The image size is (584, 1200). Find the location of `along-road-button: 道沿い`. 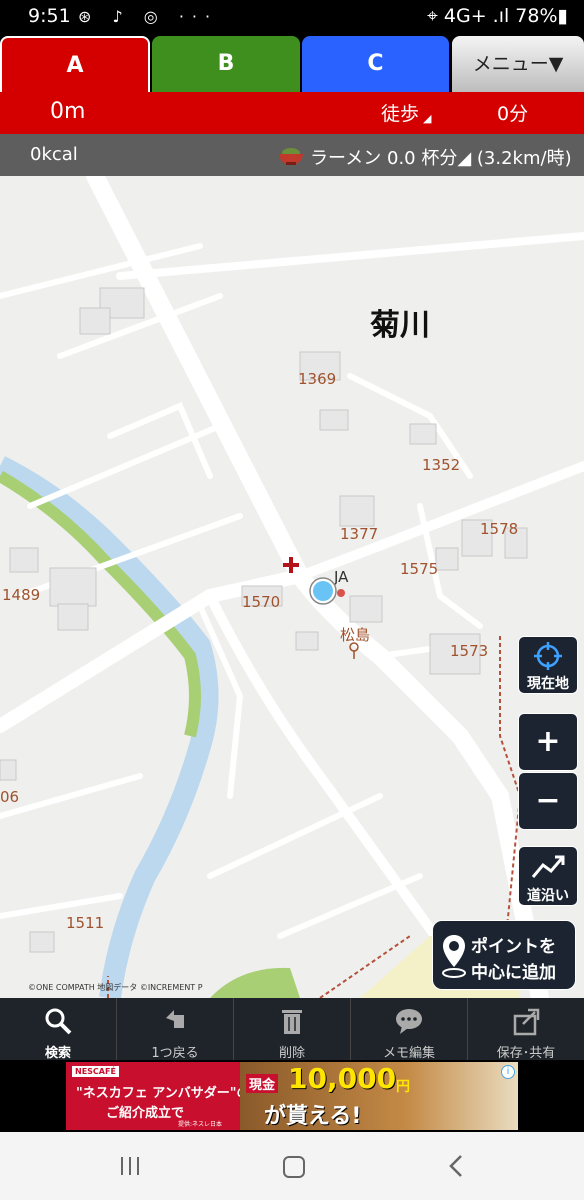

along-road-button: 道沿い is located at coordinates (548, 876).